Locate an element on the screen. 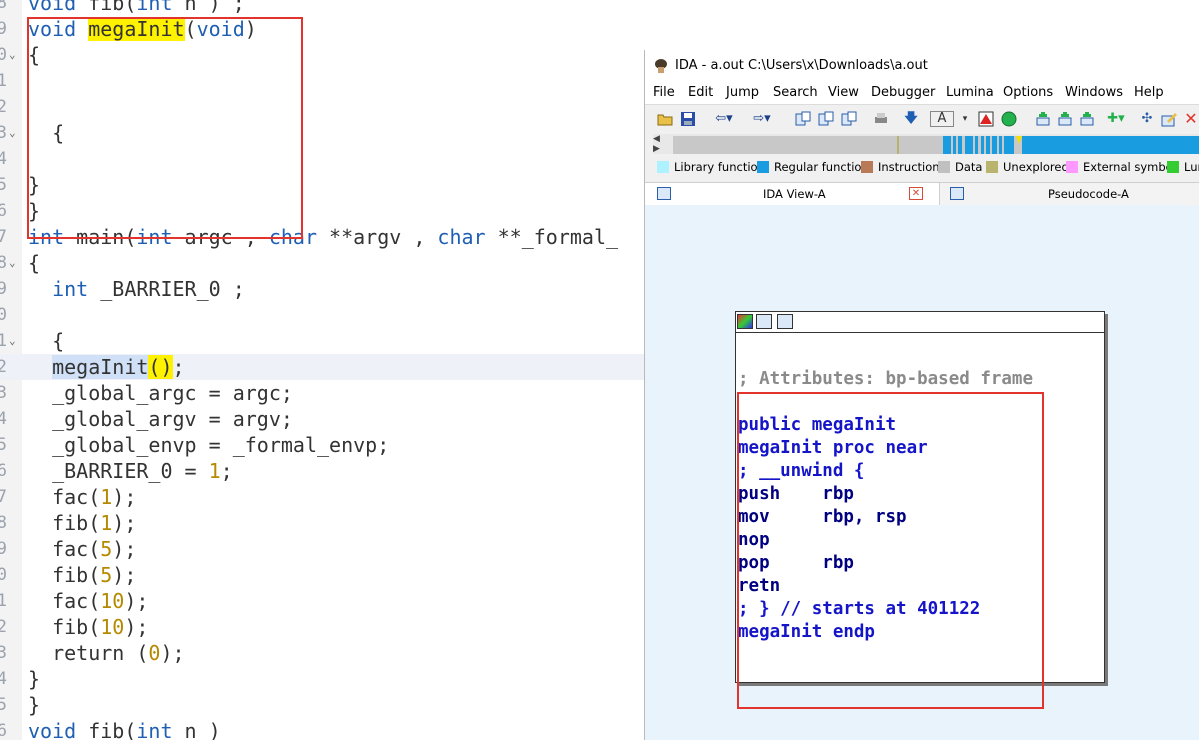  menu-debugger: Debugger is located at coordinates (903, 93).